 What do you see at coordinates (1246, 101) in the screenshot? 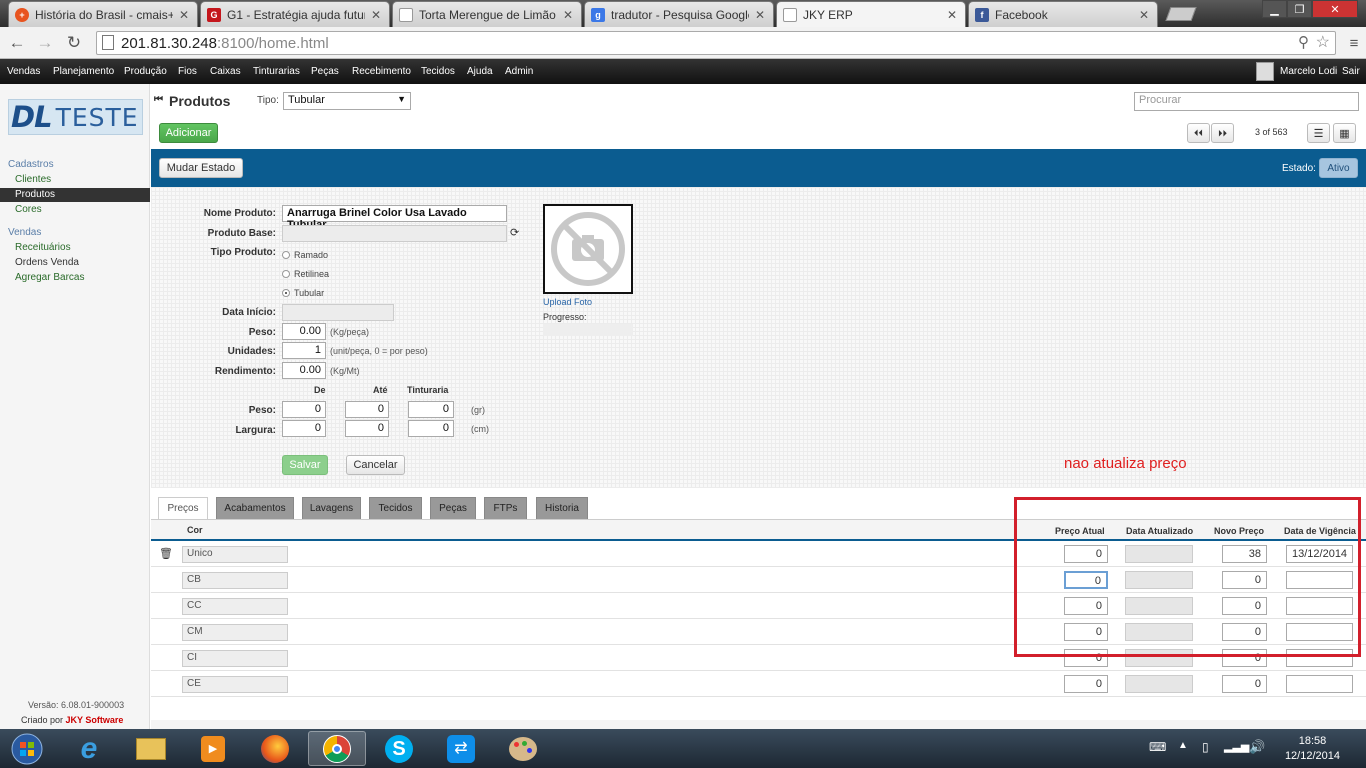
I see `search-input: Procurar` at bounding box center [1246, 101].